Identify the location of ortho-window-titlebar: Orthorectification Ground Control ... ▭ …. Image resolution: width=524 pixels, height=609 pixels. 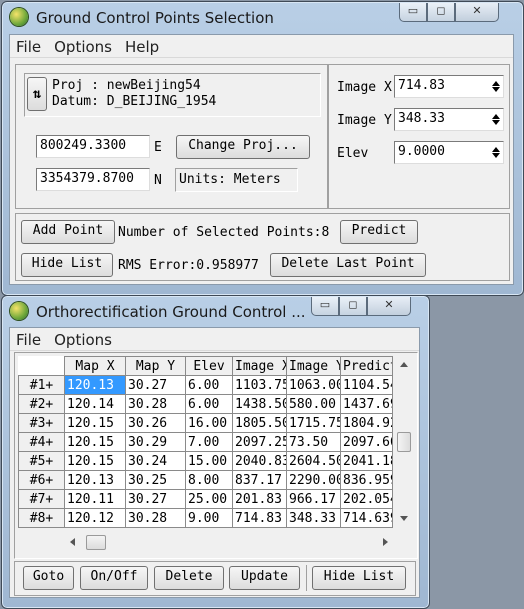
(215, 311).